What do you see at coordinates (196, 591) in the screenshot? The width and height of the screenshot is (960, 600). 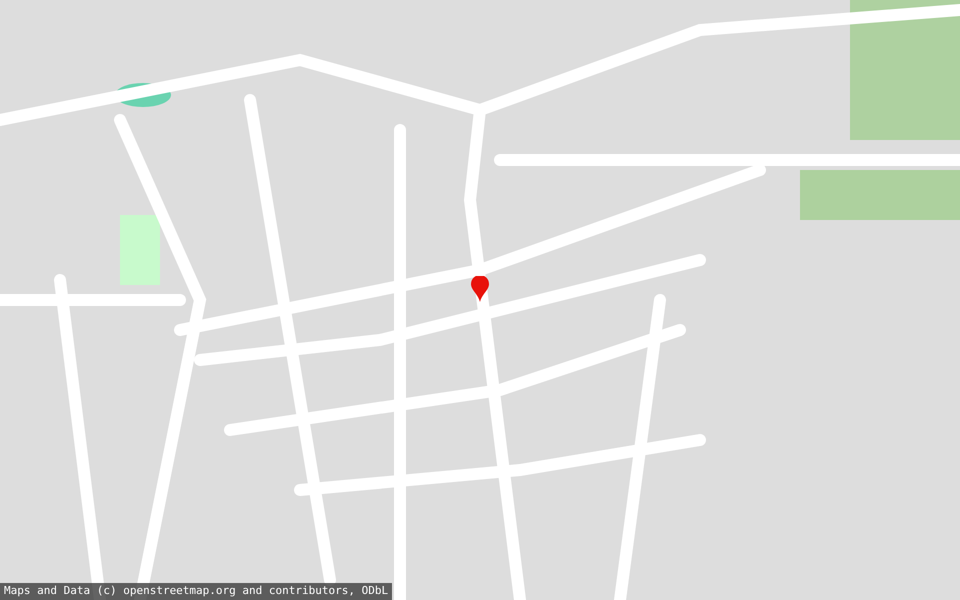 I see `attribution-text: Maps and Data (c) openstreetmap.org and contributors, ODbL` at bounding box center [196, 591].